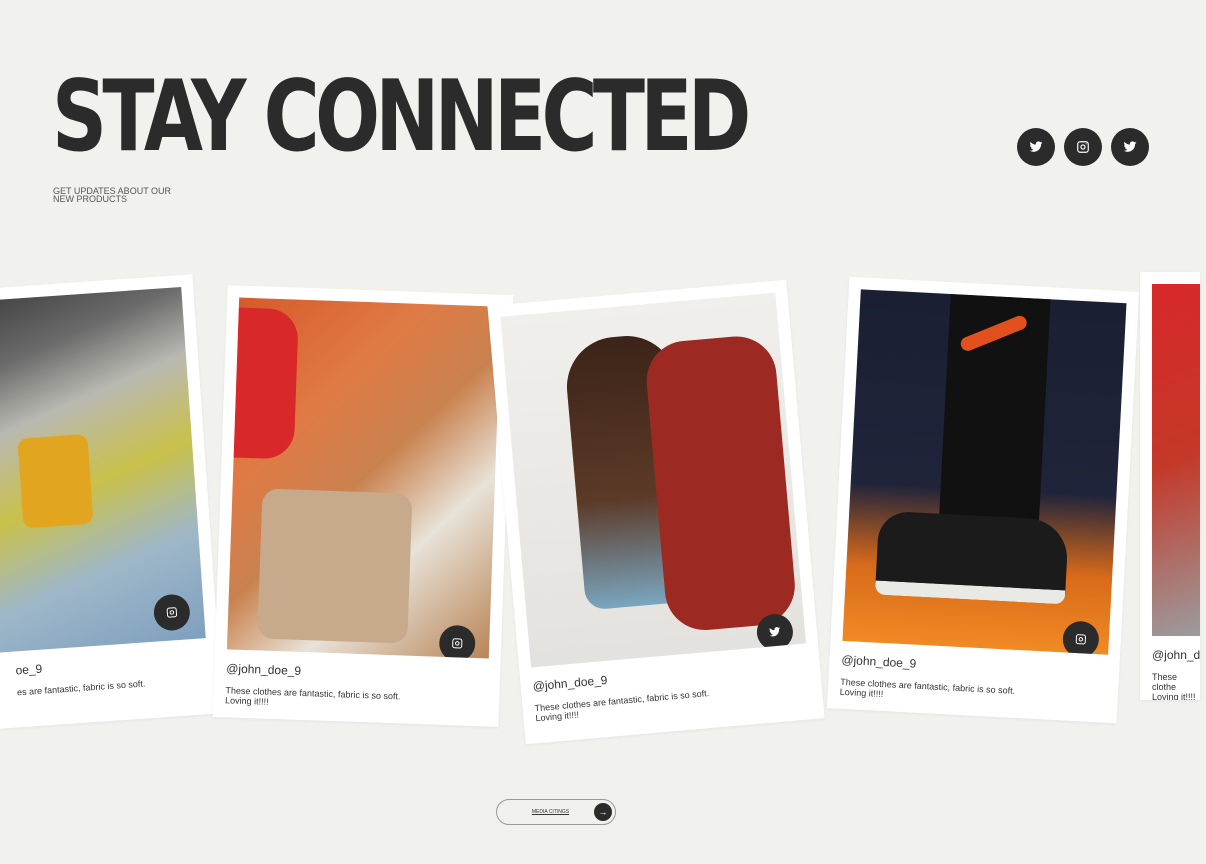 This screenshot has width=1206, height=864. What do you see at coordinates (1176, 655) in the screenshot?
I see `post-handle: @john_dc` at bounding box center [1176, 655].